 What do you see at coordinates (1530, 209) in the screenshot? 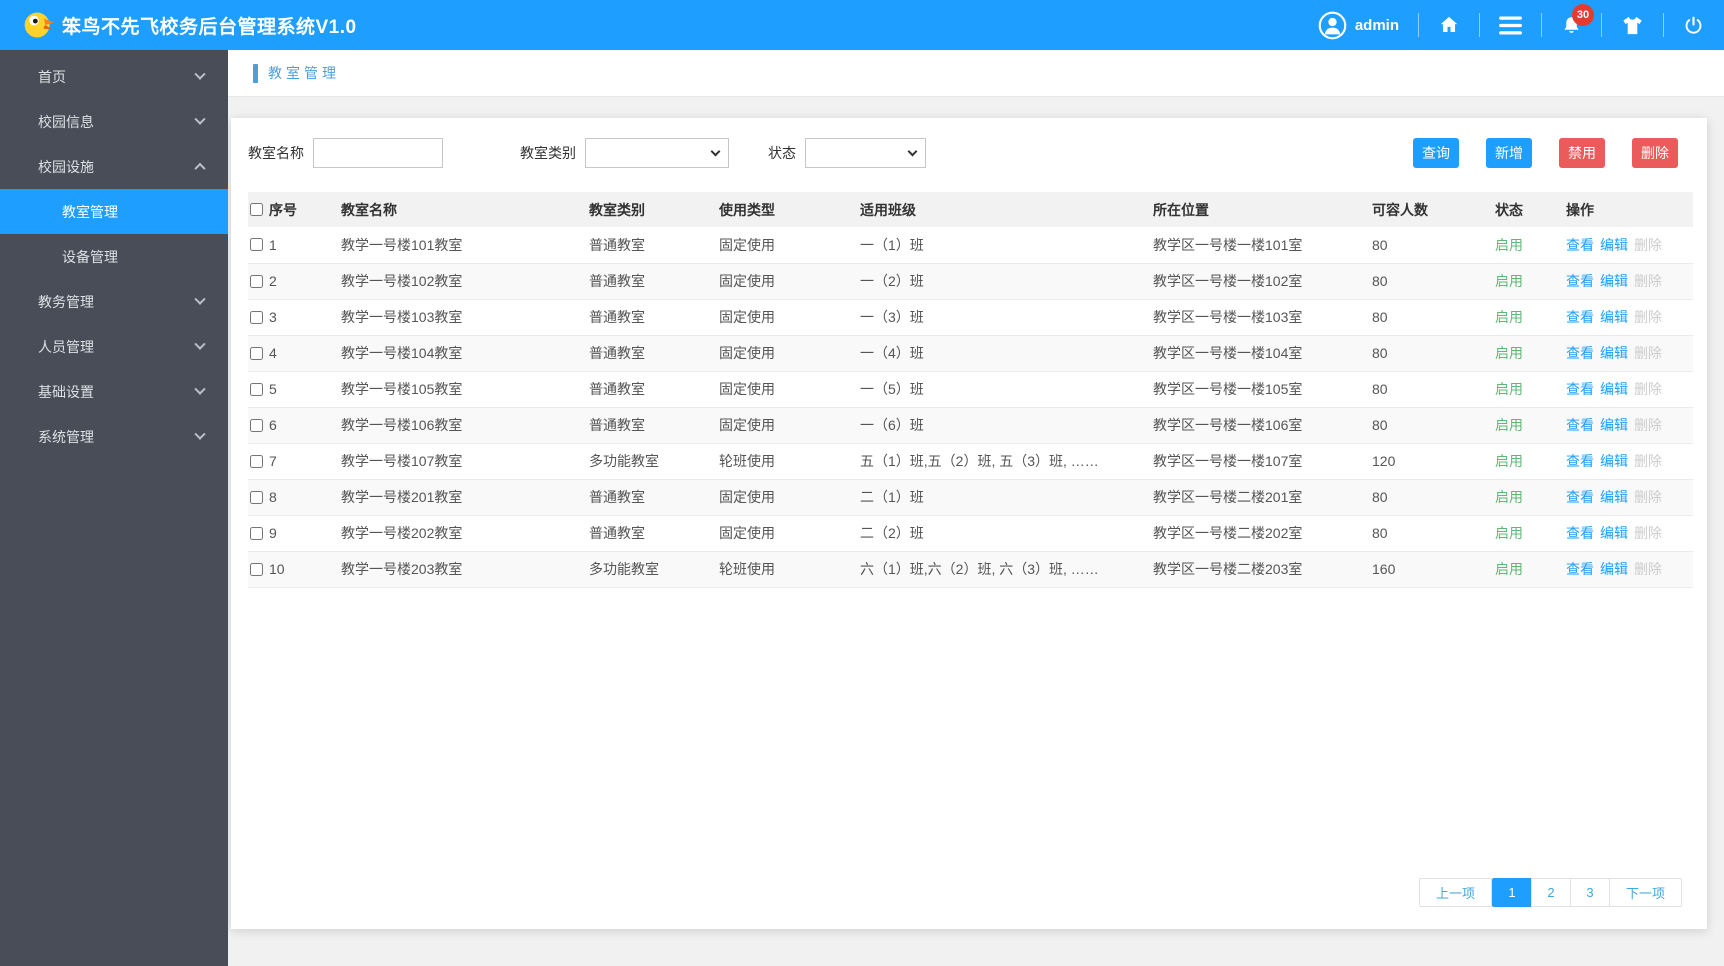
I see `col-status: 状态` at bounding box center [1530, 209].